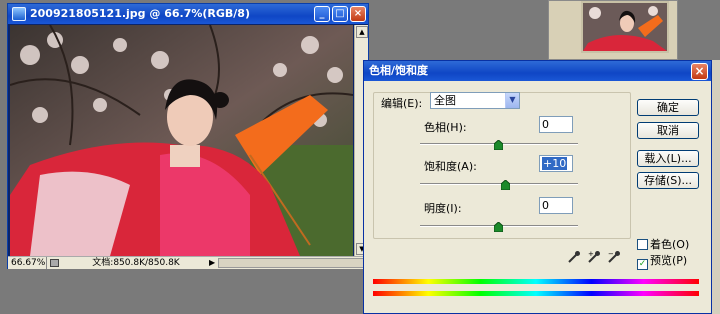 This screenshot has height=314, width=720. What do you see at coordinates (188, 262) in the screenshot?
I see `status-bar: 66.67% 文档:850.8K/850.8K ▶` at bounding box center [188, 262].